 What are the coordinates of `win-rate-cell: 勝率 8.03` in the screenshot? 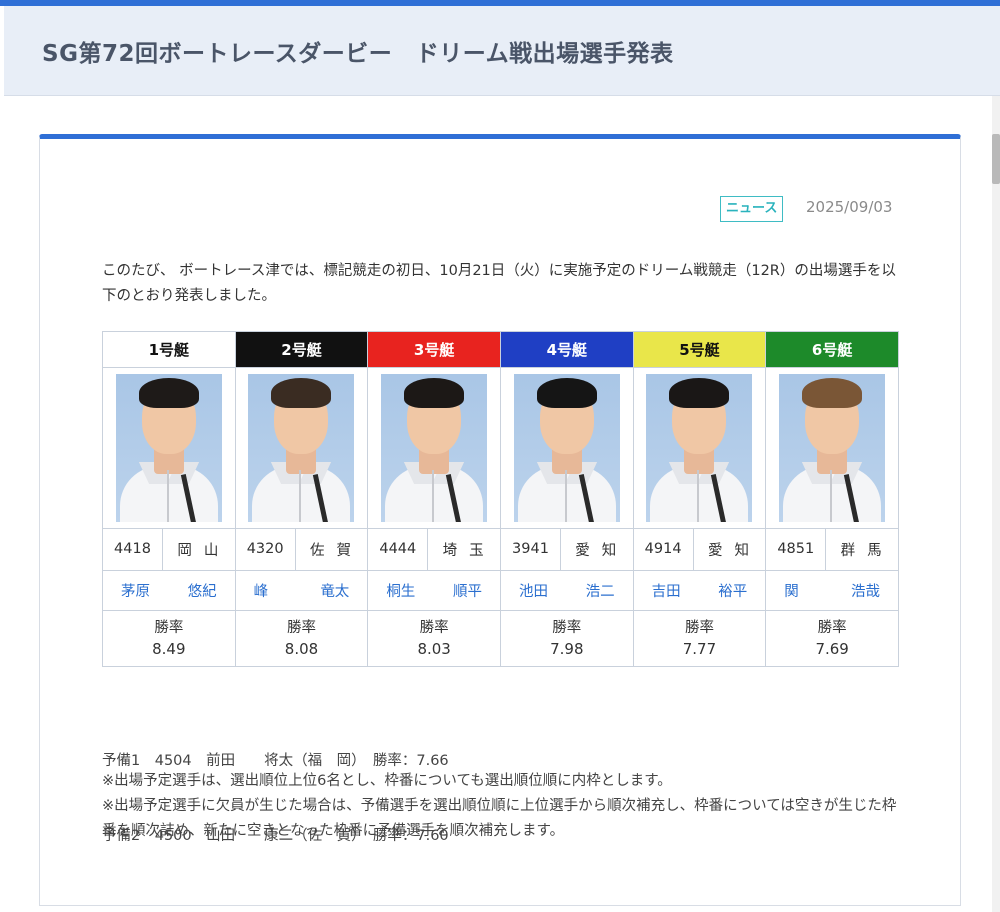 It's located at (434, 638).